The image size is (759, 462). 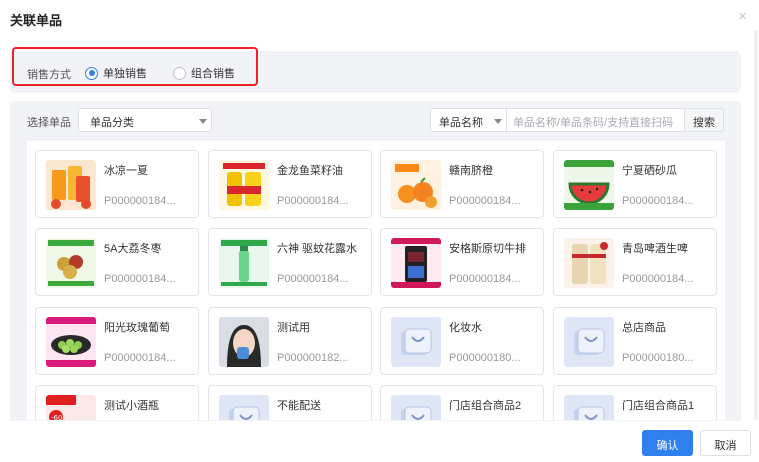 I want to click on product-name: 5A大荔冬枣, so click(x=133, y=249).